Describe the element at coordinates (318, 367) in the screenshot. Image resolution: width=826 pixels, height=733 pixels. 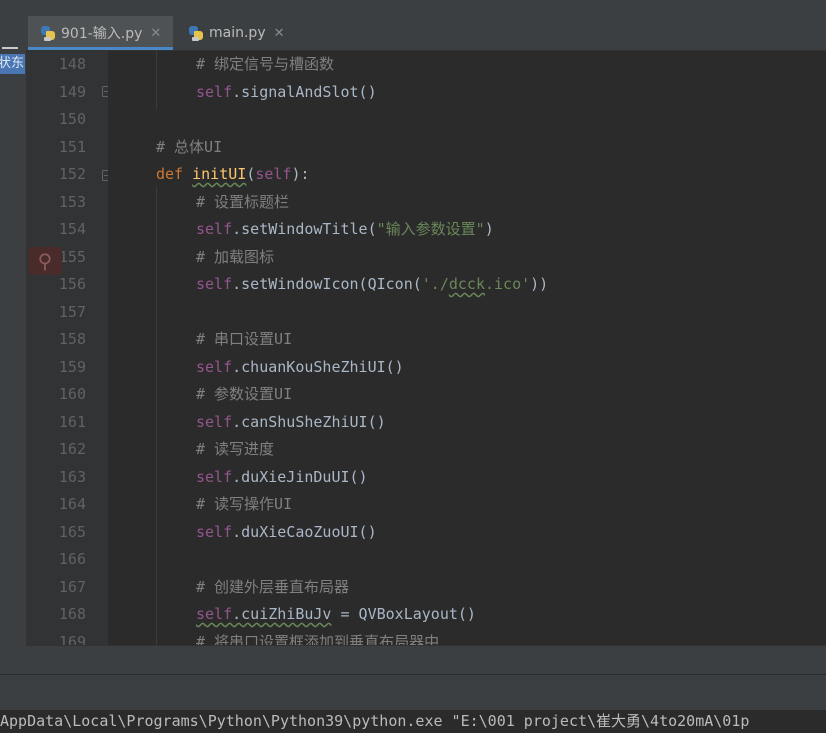
I see `code-text: .chuanKouSheZhiUI()` at that location.